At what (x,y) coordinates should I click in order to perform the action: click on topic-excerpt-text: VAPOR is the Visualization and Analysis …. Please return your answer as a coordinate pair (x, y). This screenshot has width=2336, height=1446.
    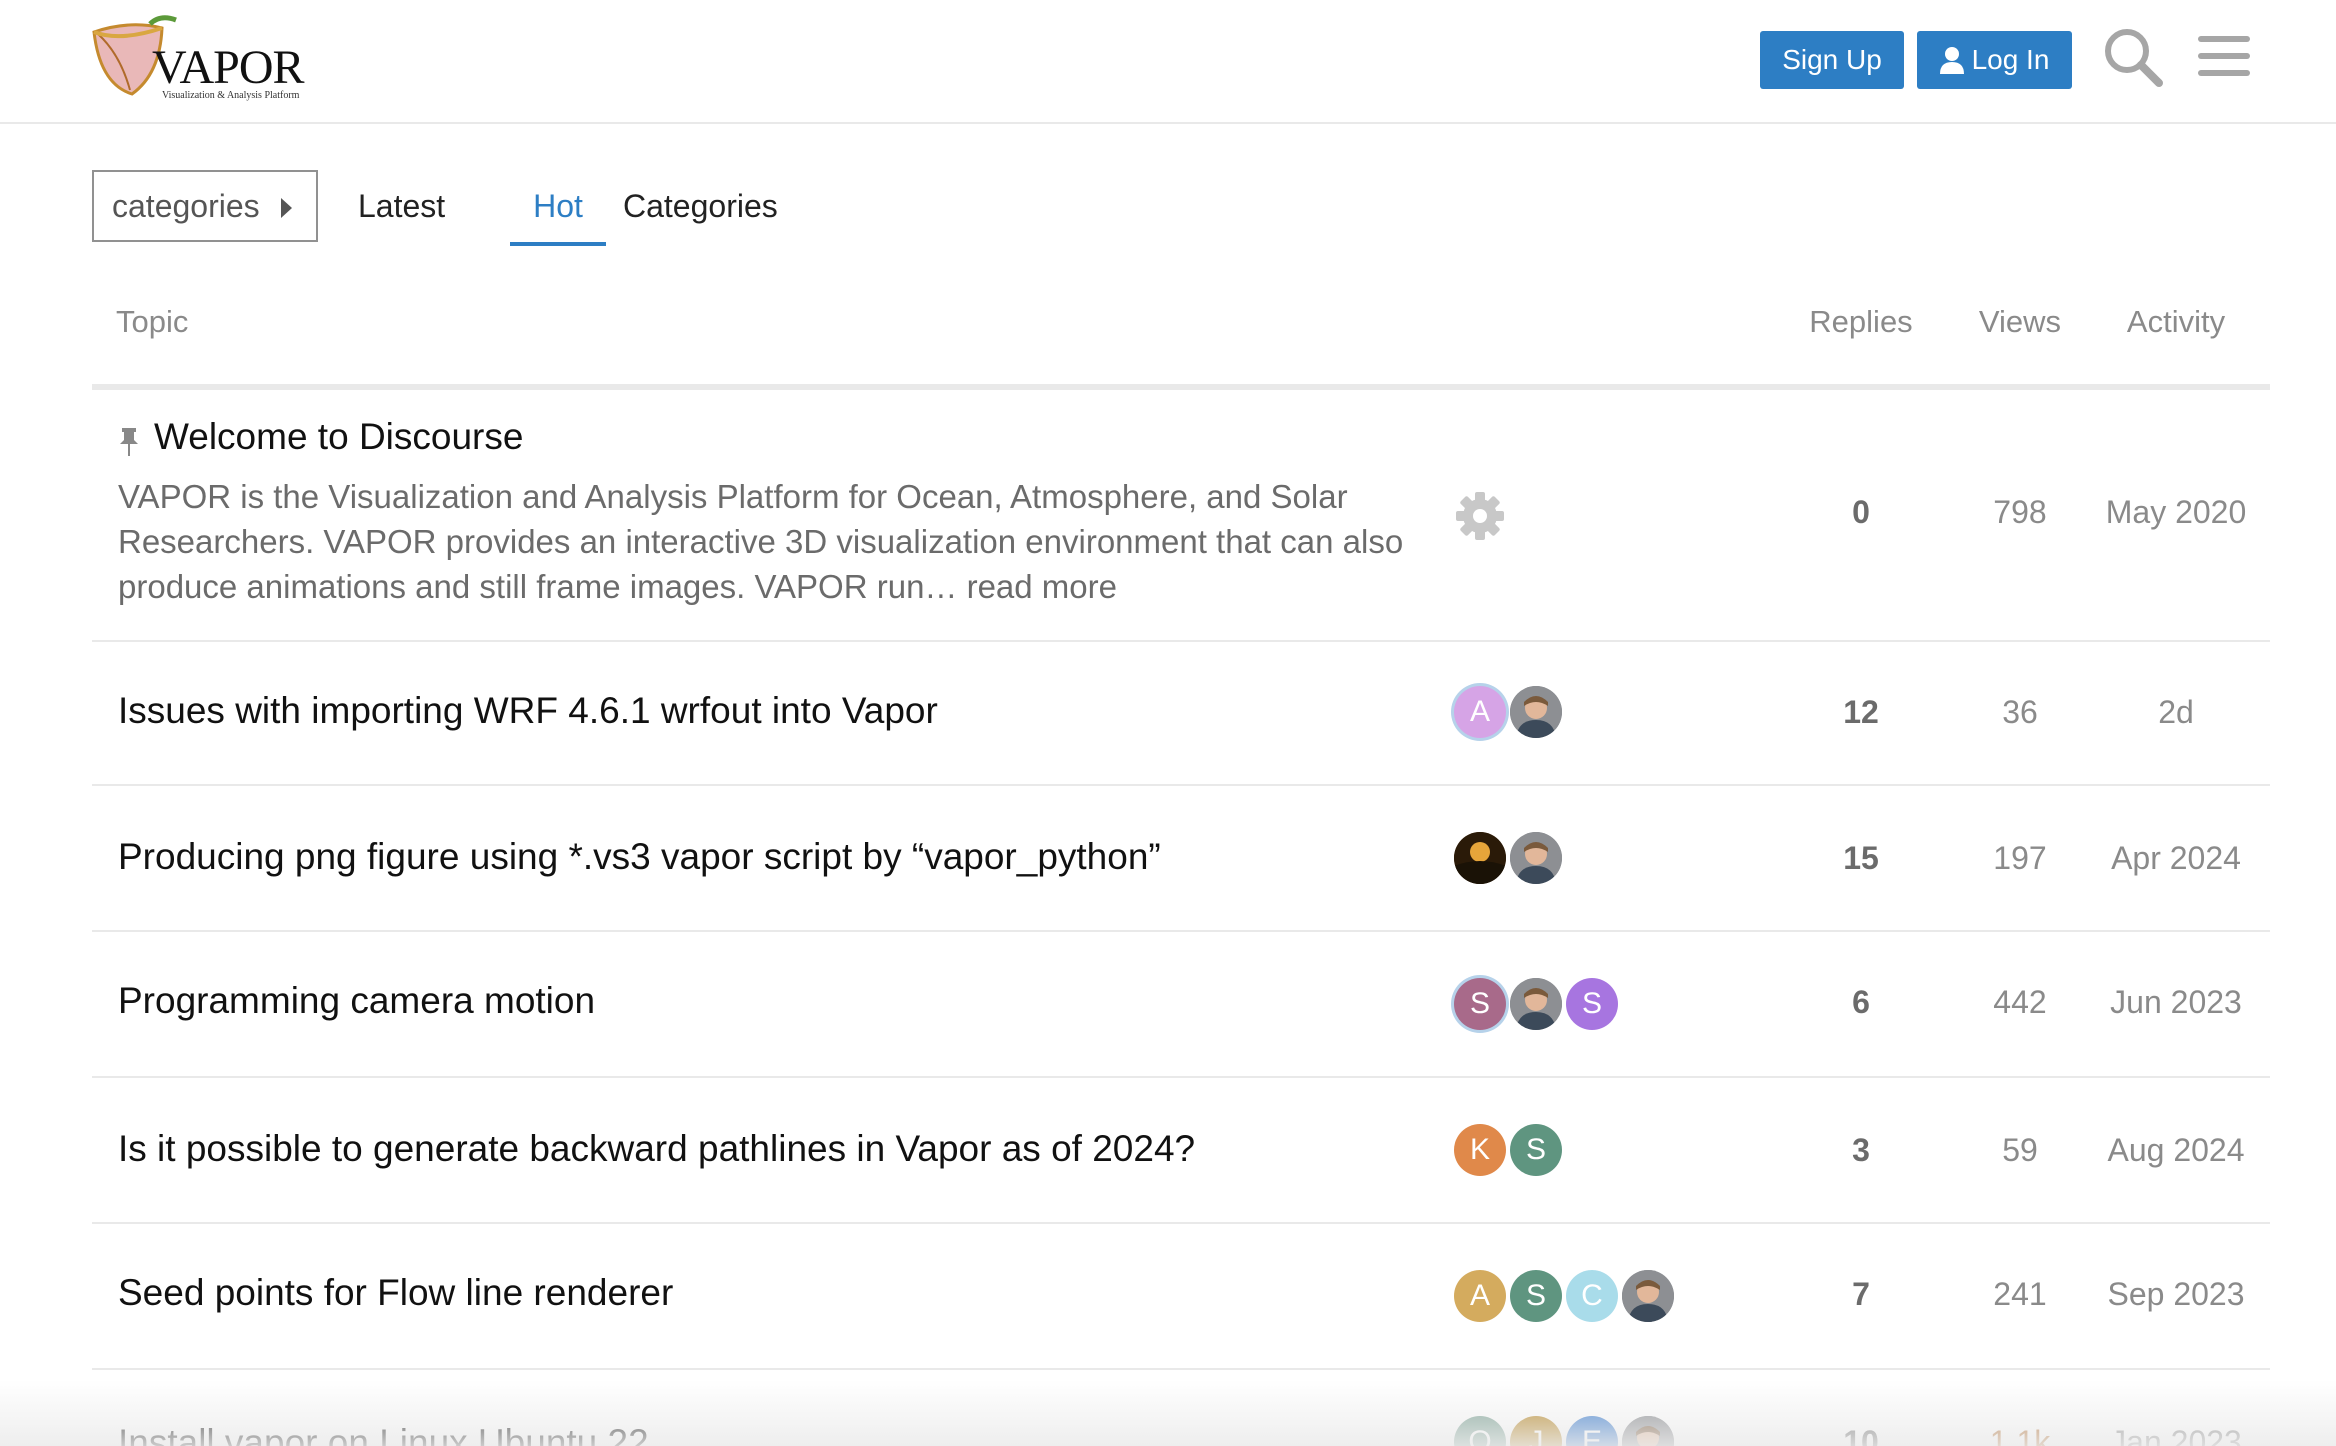
    Looking at the image, I should click on (761, 541).